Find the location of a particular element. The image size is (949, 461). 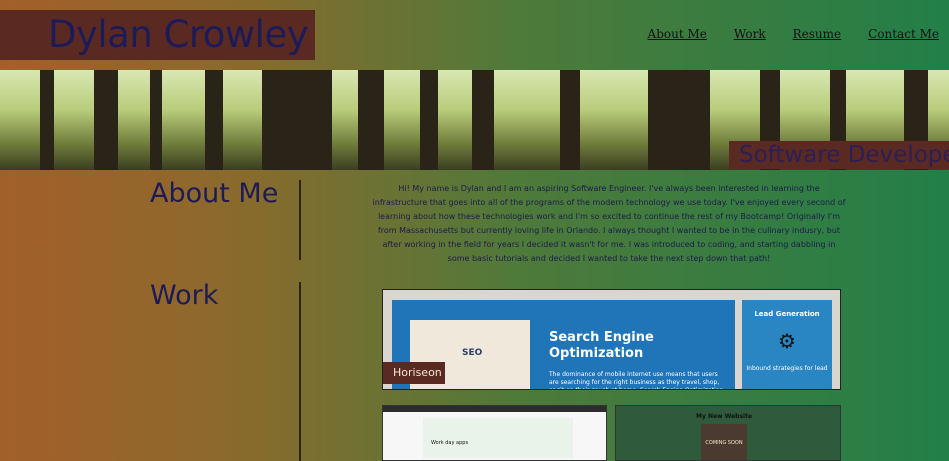

coming-soon-box: COMING SOON is located at coordinates (724, 442).